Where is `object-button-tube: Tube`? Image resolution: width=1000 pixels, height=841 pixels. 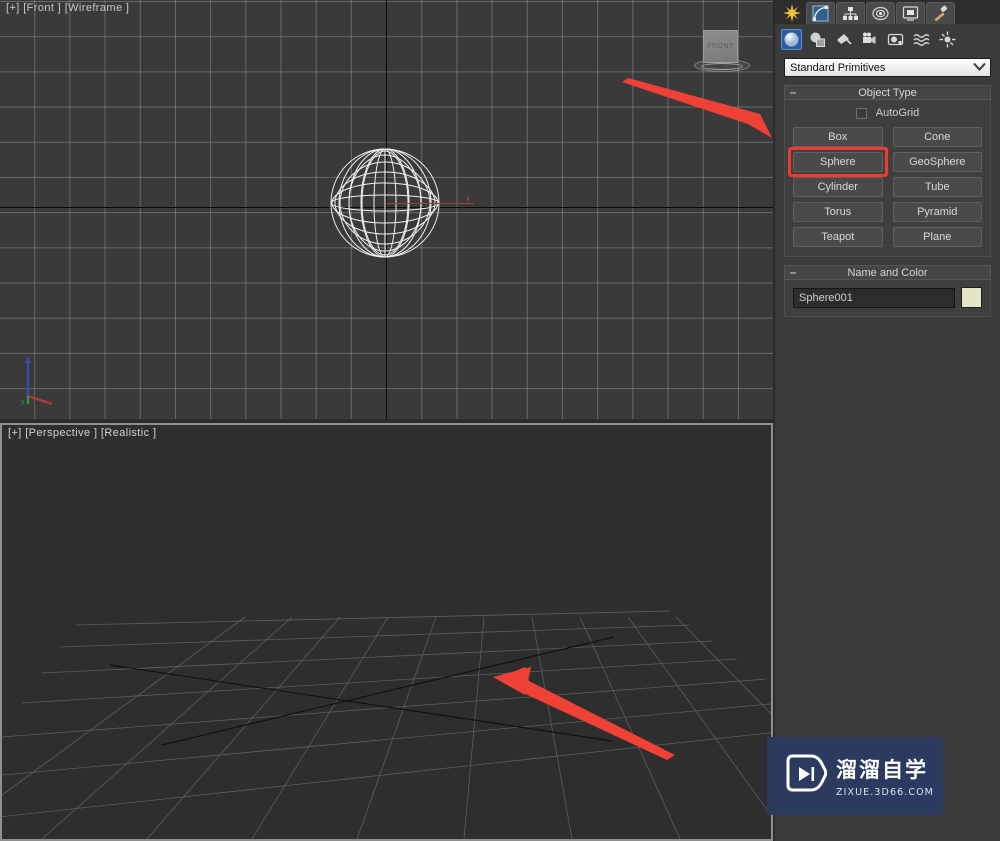 object-button-tube: Tube is located at coordinates (937, 187).